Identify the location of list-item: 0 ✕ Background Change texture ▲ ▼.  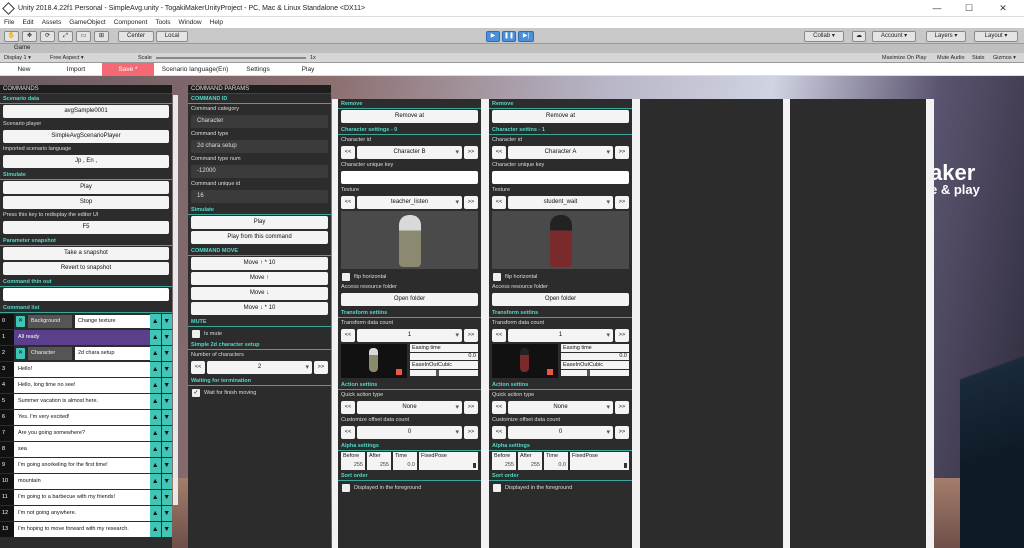
(86, 321).